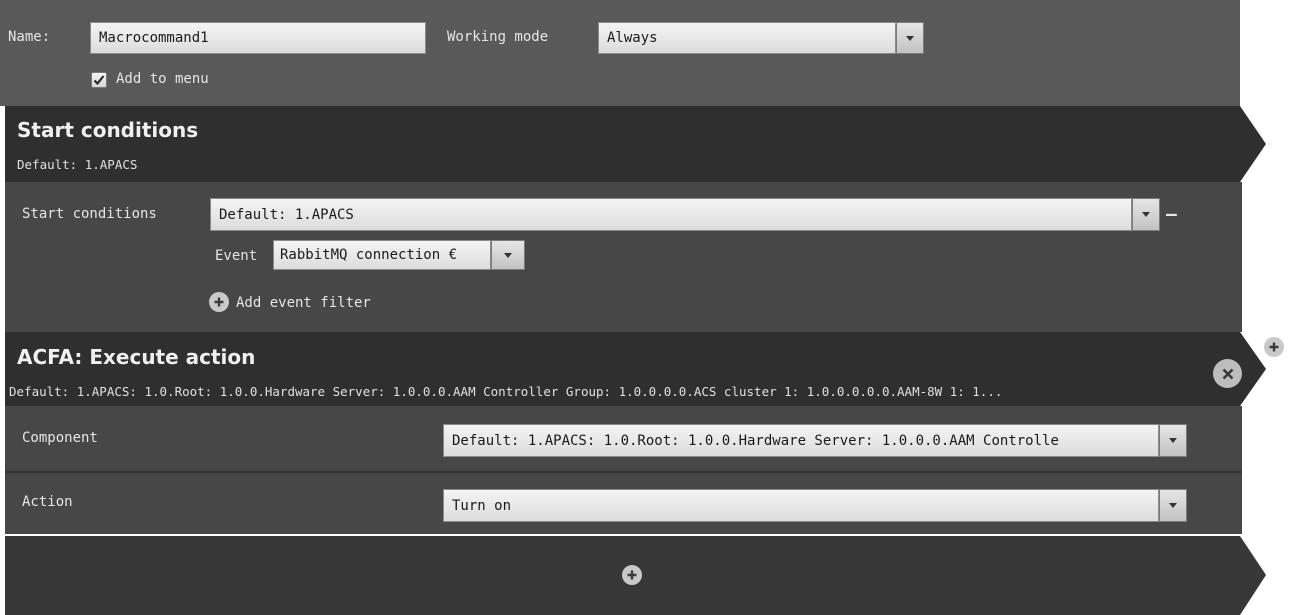 The image size is (1290, 615). I want to click on start-conditions-field-label: Start conditions, so click(89, 214).